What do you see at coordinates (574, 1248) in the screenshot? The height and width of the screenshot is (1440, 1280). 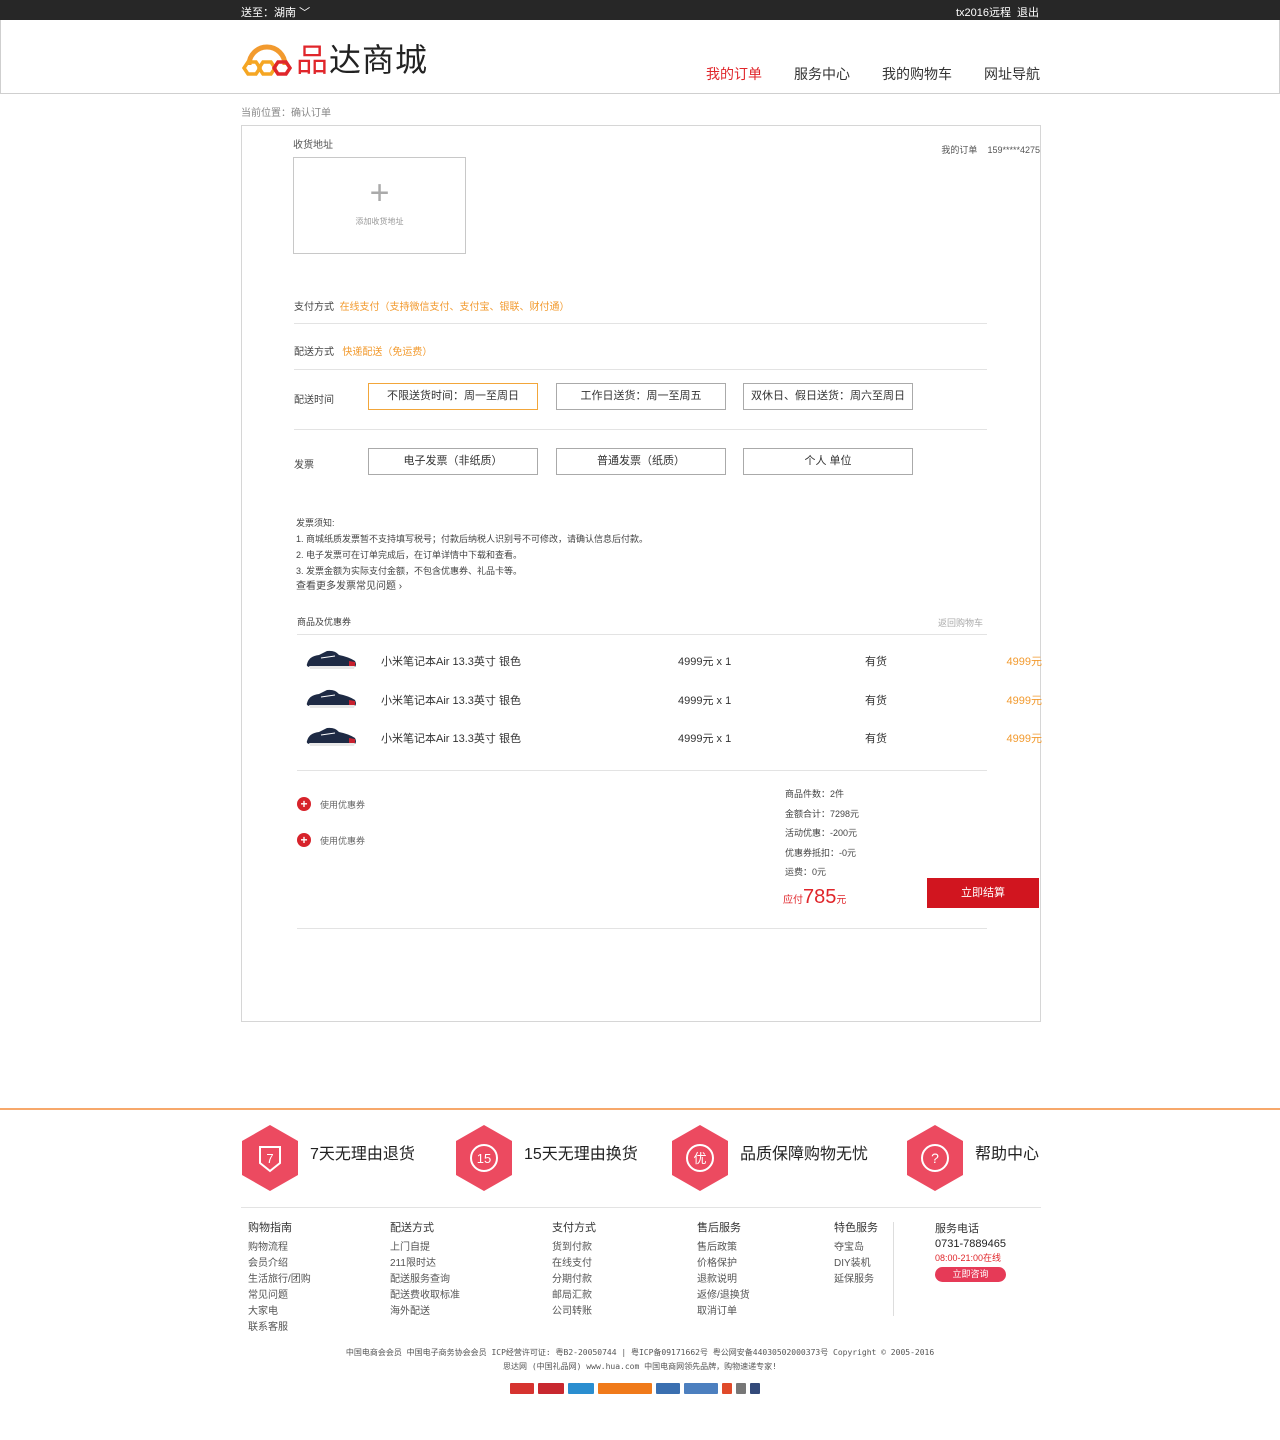 I see `footer-link: 货到付款` at bounding box center [574, 1248].